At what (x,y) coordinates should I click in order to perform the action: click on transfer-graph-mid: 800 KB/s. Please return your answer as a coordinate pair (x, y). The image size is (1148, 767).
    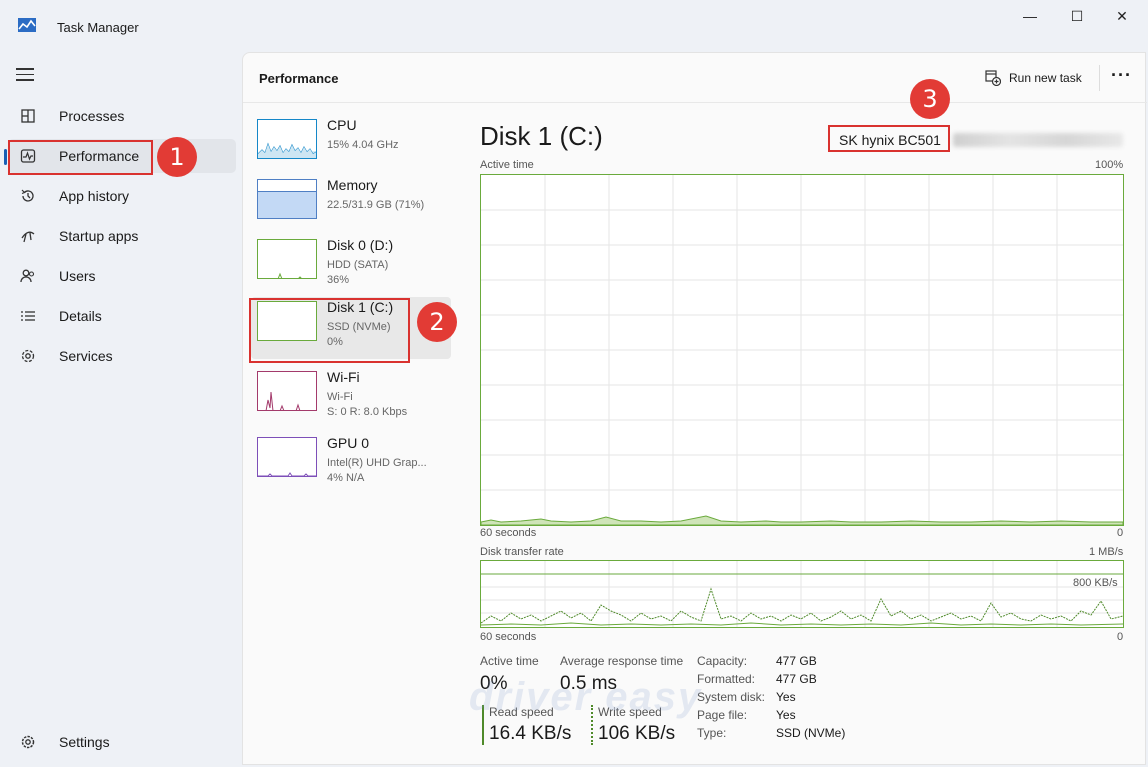
    Looking at the image, I should click on (1095, 583).